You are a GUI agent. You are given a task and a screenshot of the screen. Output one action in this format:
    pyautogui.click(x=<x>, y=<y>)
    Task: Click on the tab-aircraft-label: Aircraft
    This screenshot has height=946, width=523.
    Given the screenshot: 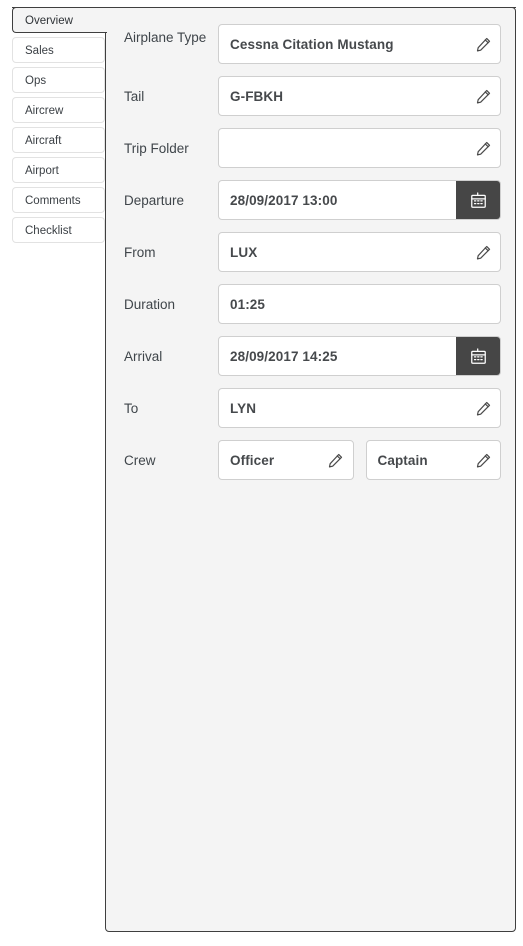 What is the action you would take?
    pyautogui.click(x=43, y=141)
    